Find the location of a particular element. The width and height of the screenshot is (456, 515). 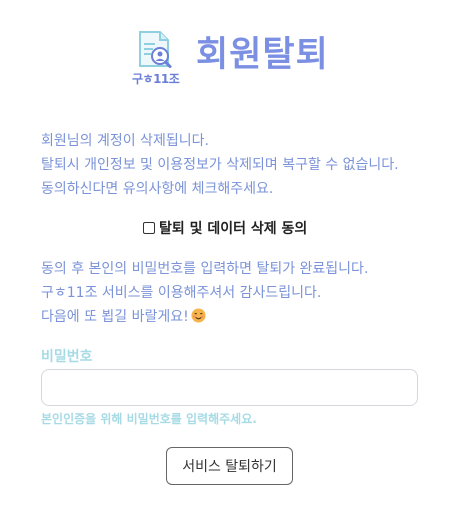

consent-checkbox-row: 탈퇴 및 데이터 삭제 동의 is located at coordinates (225, 228).